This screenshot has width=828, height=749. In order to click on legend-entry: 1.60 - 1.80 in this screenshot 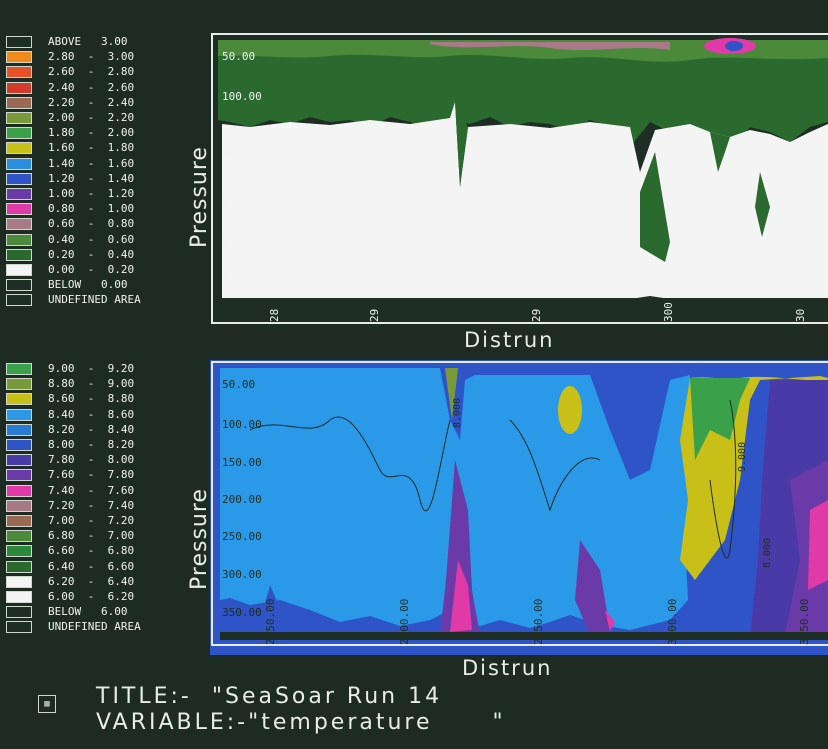, I will do `click(96, 148)`.